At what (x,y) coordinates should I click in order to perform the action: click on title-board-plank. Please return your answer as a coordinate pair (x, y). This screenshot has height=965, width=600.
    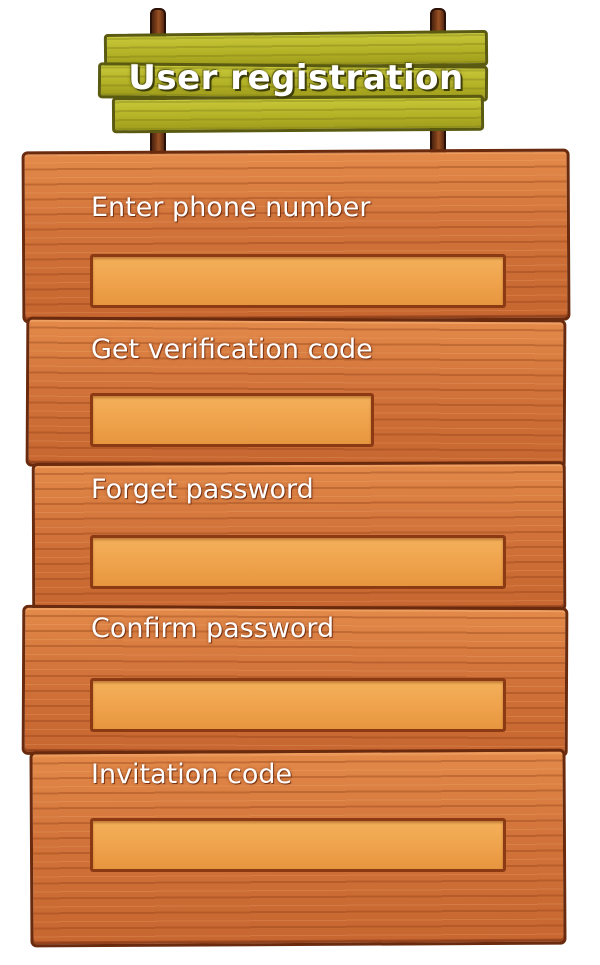
    Looking at the image, I should click on (298, 114).